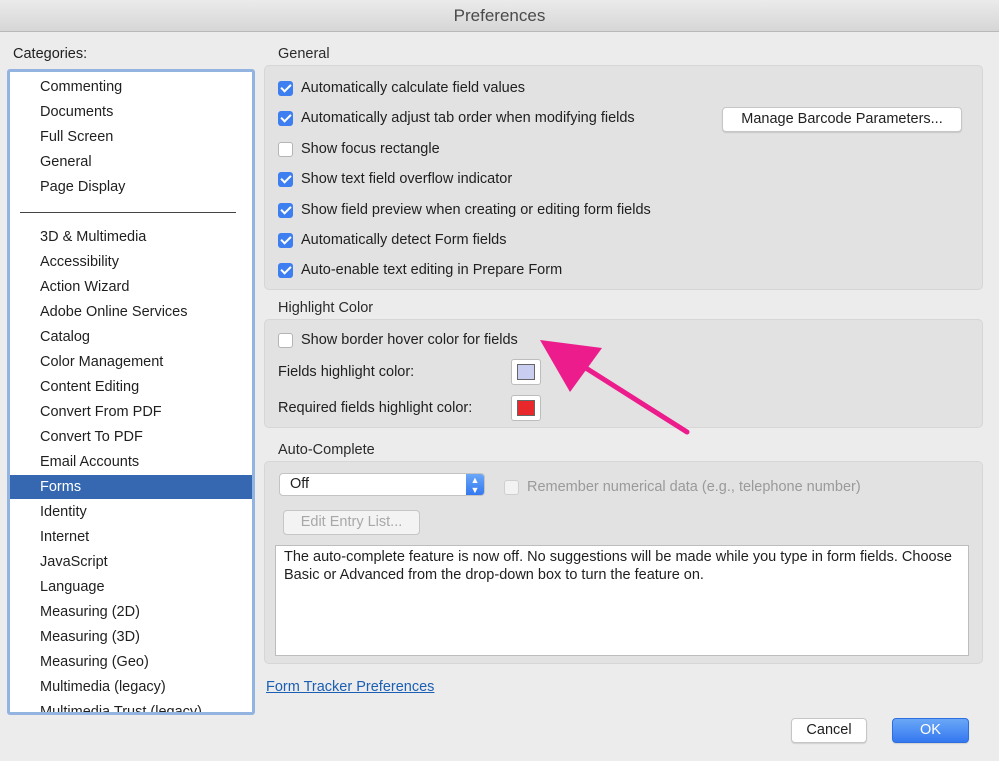 This screenshot has height=761, width=999. What do you see at coordinates (511, 487) in the screenshot?
I see `checkbox-disabled-icon` at bounding box center [511, 487].